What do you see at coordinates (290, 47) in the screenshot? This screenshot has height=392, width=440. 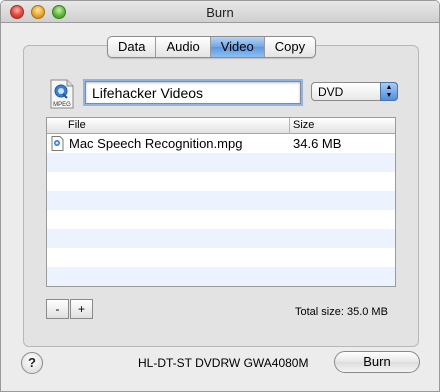 I see `tab-copy: Copy` at bounding box center [290, 47].